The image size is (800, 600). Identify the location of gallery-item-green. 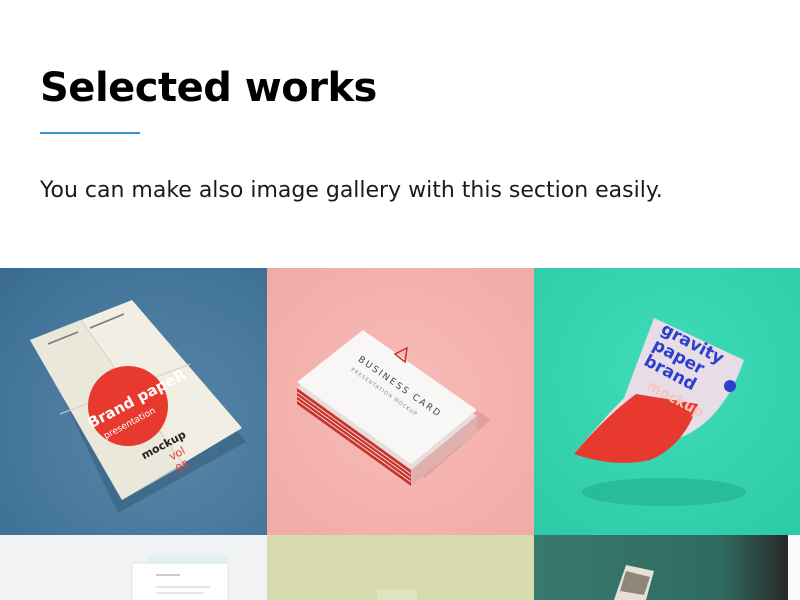
(400, 567).